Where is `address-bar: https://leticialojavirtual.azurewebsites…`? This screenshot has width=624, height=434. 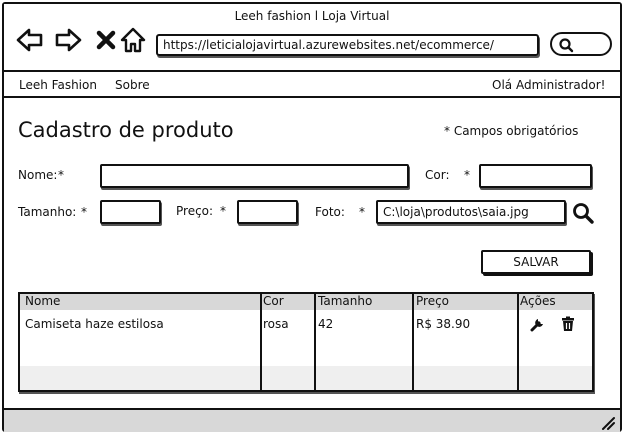 address-bar: https://leticialojavirtual.azurewebsites… is located at coordinates (347, 45).